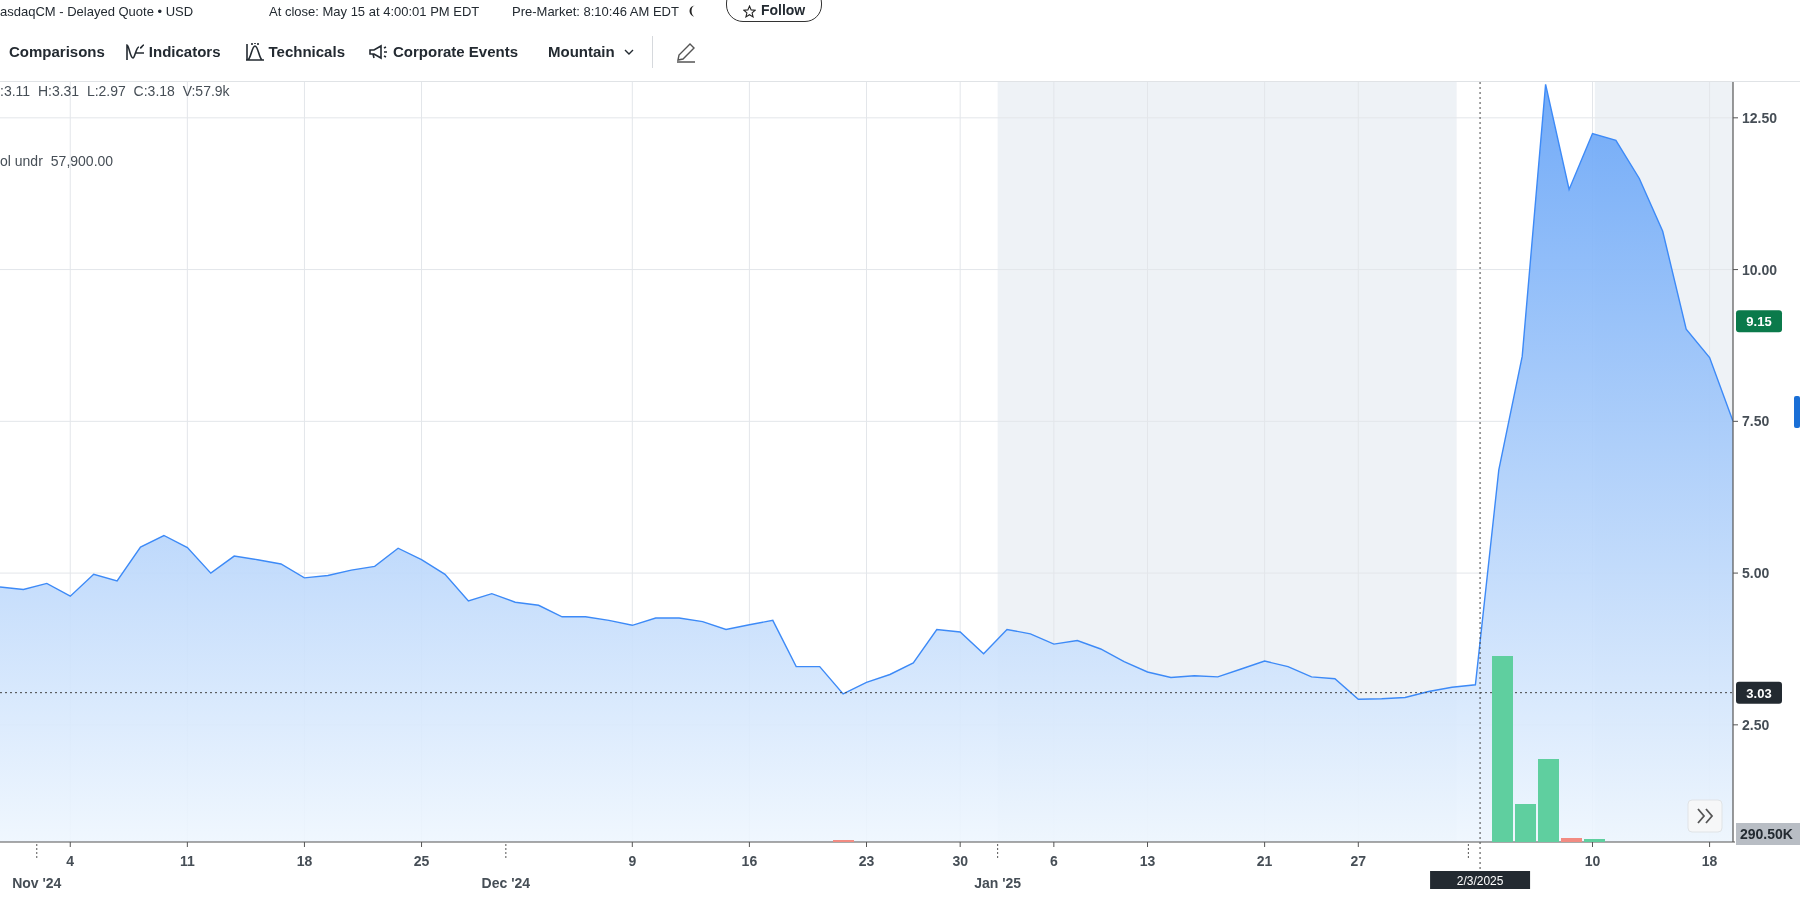 The width and height of the screenshot is (1800, 900). What do you see at coordinates (1705, 816) in the screenshot?
I see `scroll-forward-button` at bounding box center [1705, 816].